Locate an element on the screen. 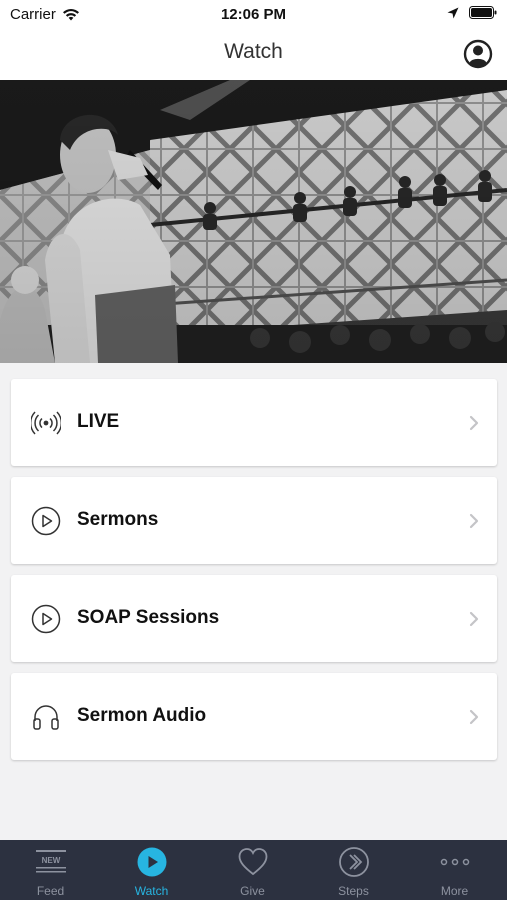 The image size is (507, 900). profile-button is located at coordinates (478, 54).